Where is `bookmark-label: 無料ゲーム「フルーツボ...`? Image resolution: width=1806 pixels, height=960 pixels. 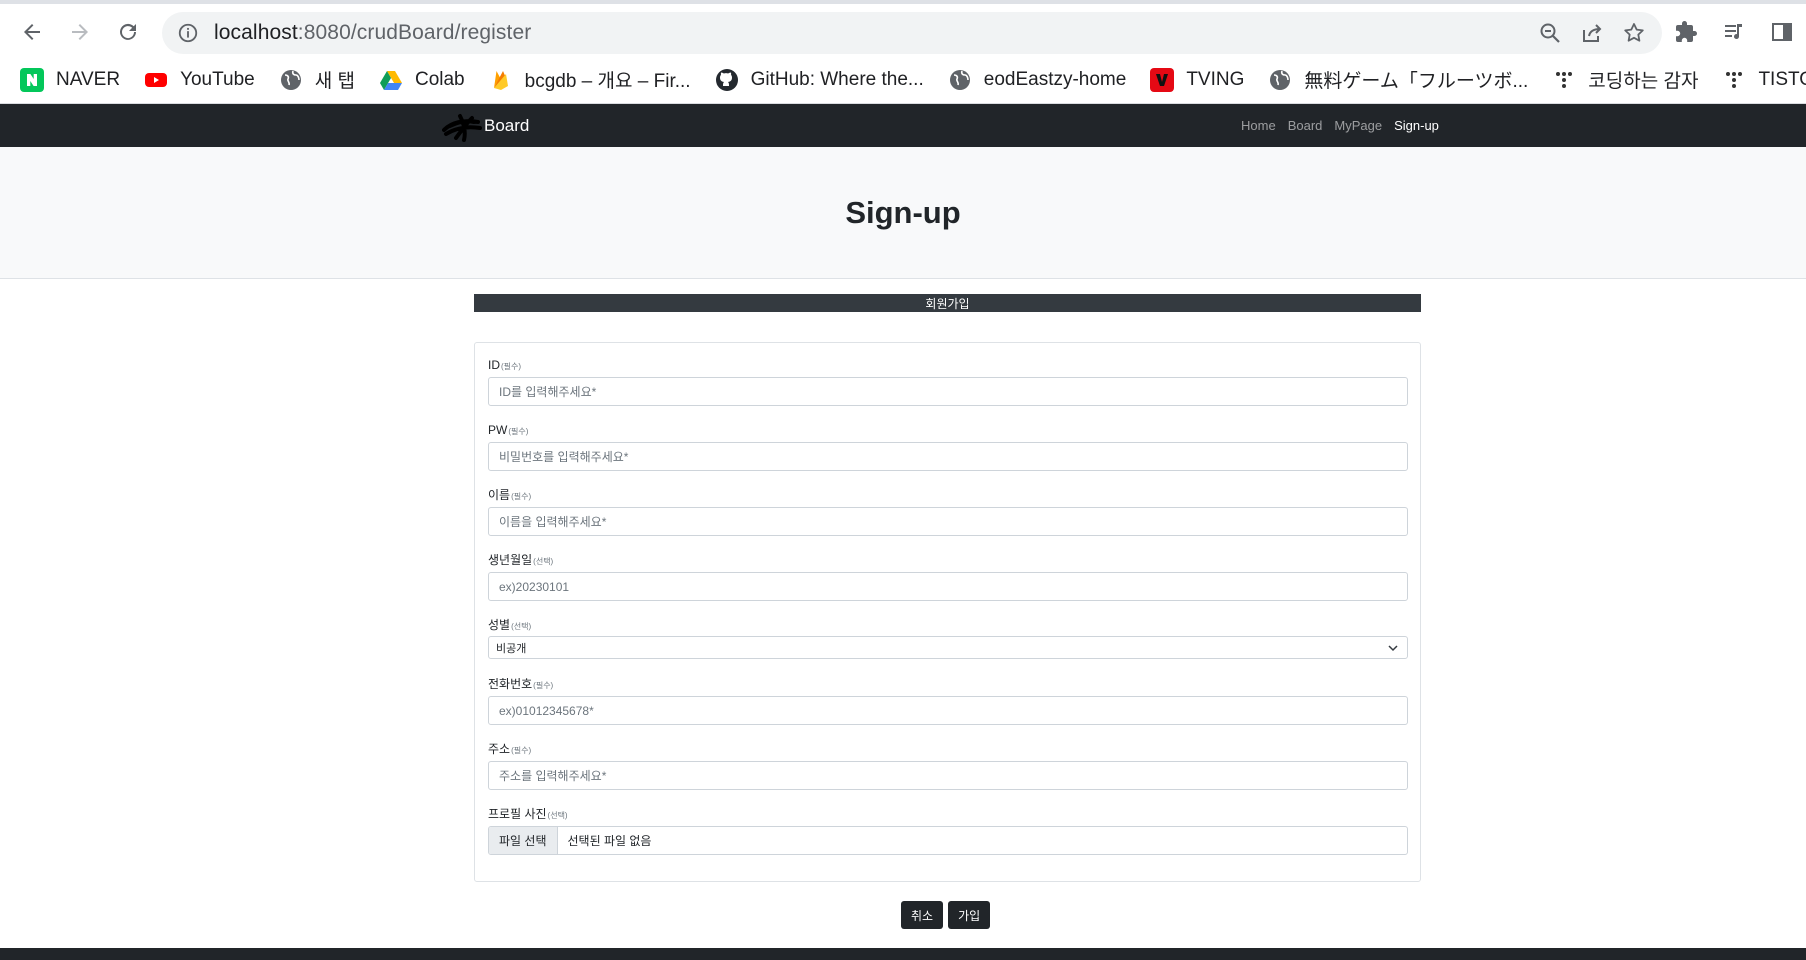 bookmark-label: 無料ゲーム「フルーツボ... is located at coordinates (1416, 81).